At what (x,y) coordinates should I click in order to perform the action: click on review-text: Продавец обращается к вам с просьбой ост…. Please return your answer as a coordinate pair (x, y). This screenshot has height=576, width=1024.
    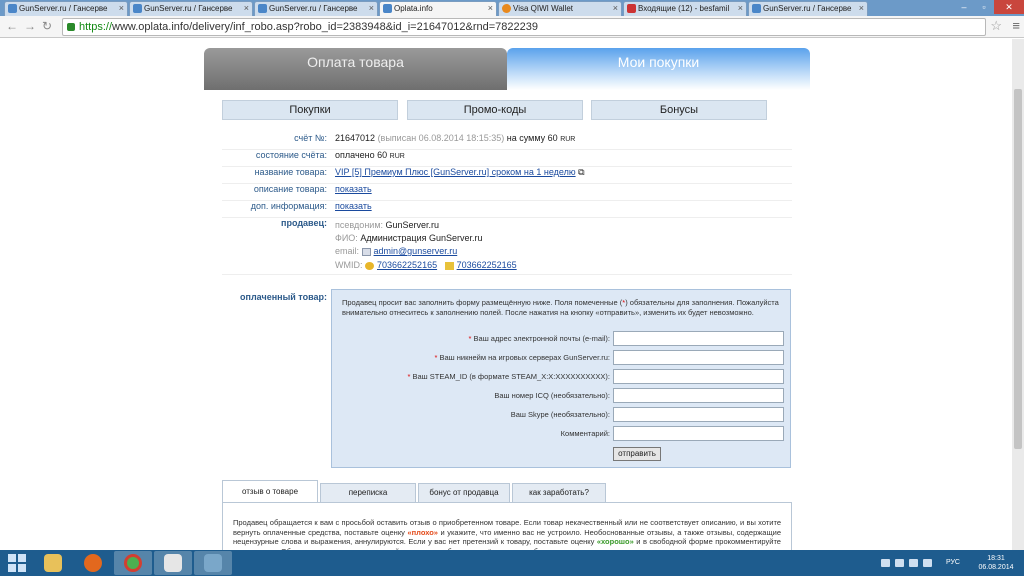
    Looking at the image, I should click on (507, 534).